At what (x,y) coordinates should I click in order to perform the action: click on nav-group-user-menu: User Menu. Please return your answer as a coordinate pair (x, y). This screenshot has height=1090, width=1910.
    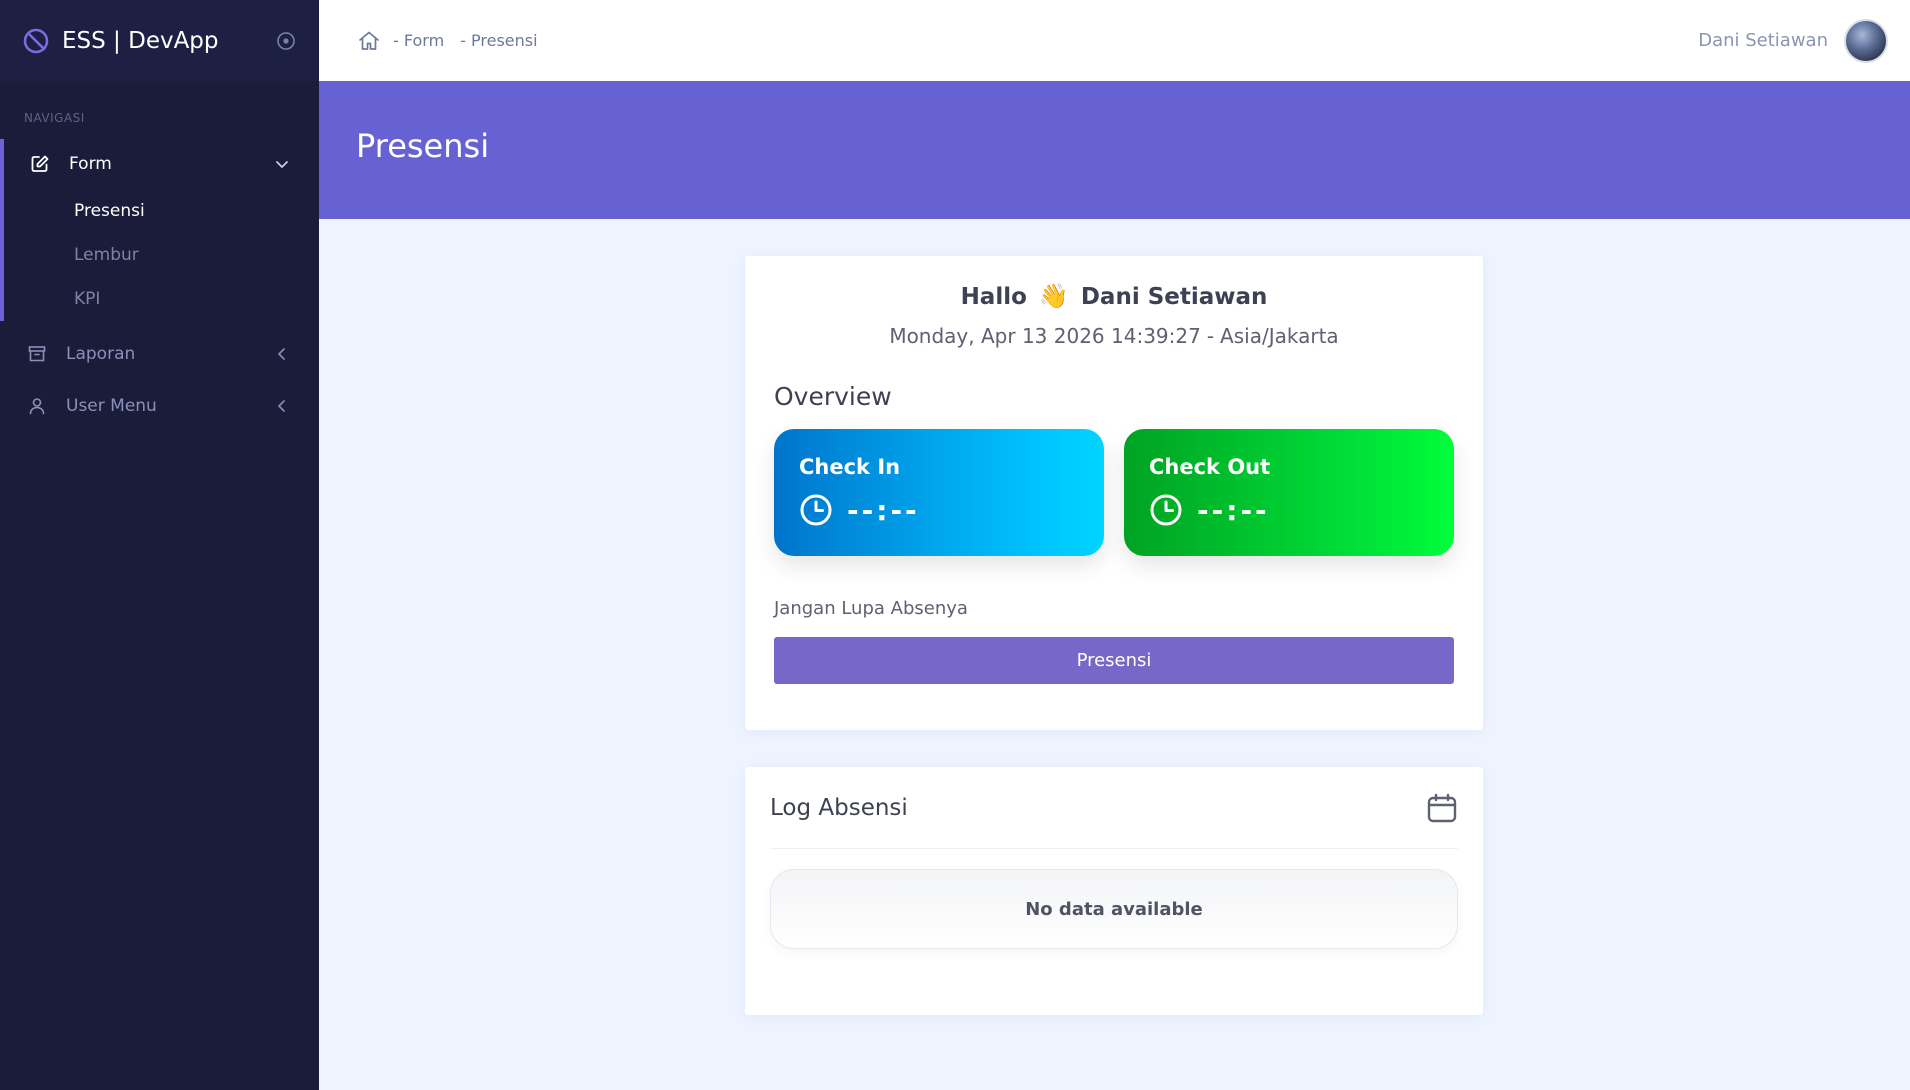
    Looking at the image, I should click on (159, 406).